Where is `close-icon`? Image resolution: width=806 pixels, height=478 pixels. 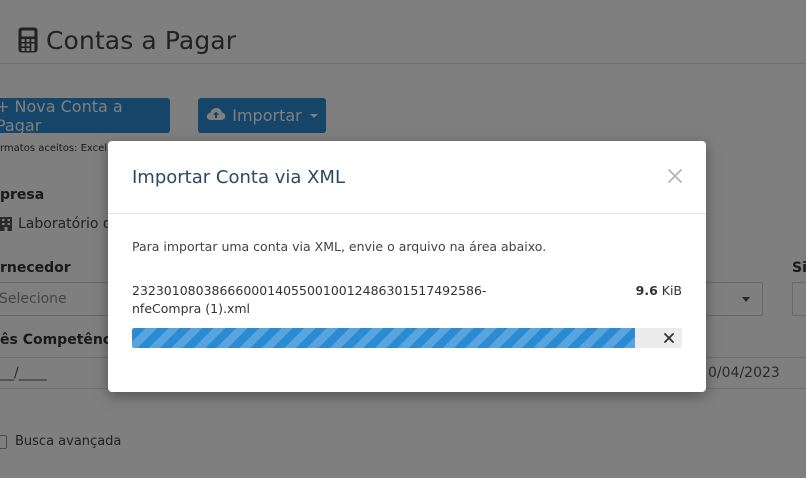
close-icon is located at coordinates (675, 176).